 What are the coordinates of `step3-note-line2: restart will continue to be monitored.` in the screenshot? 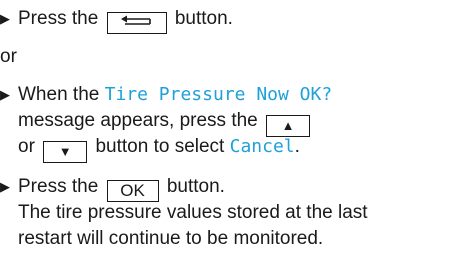 It's located at (171, 238).